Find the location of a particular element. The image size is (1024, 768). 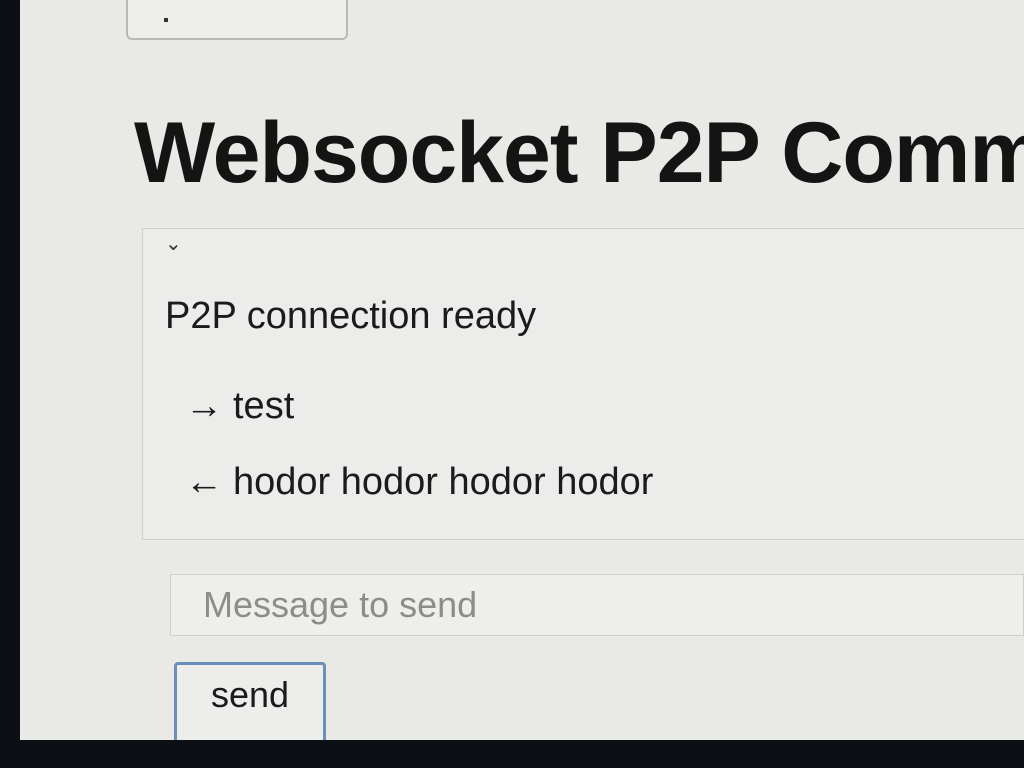

connection-status: P2P connection ready is located at coordinates (351, 316).